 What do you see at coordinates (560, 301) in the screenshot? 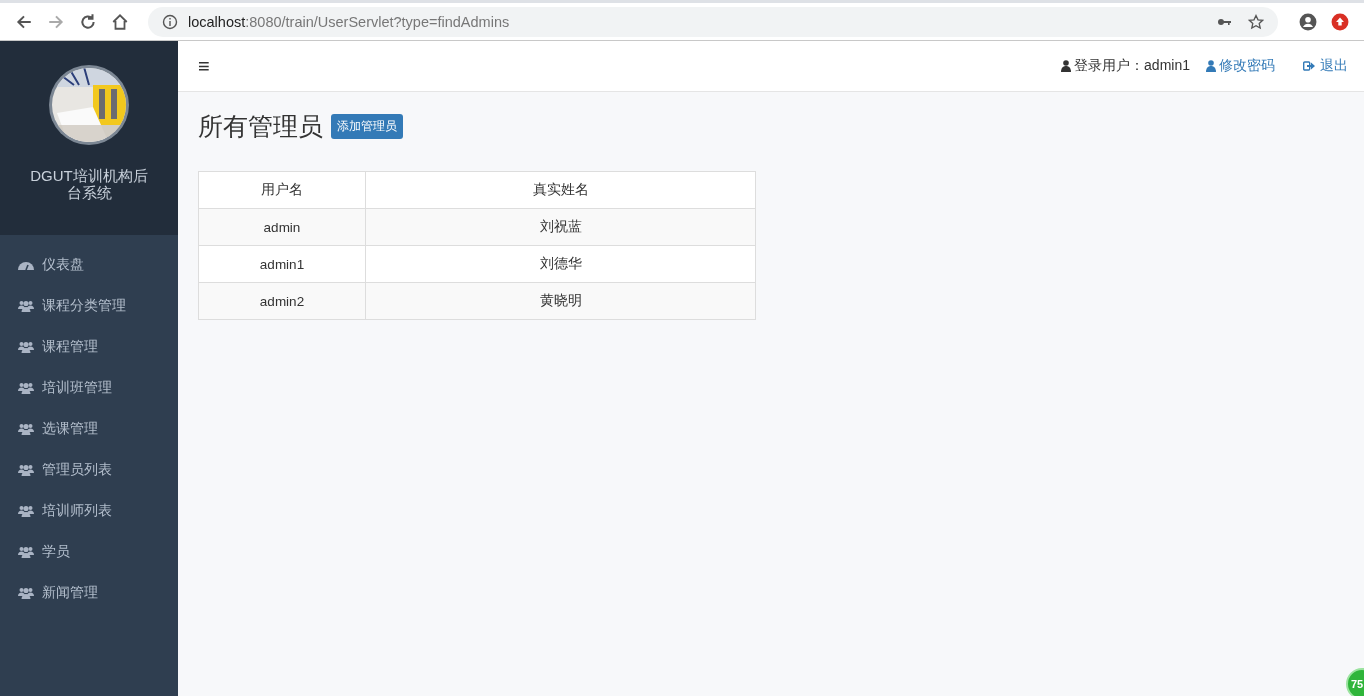
I see `table-cell: 黄晓明` at bounding box center [560, 301].